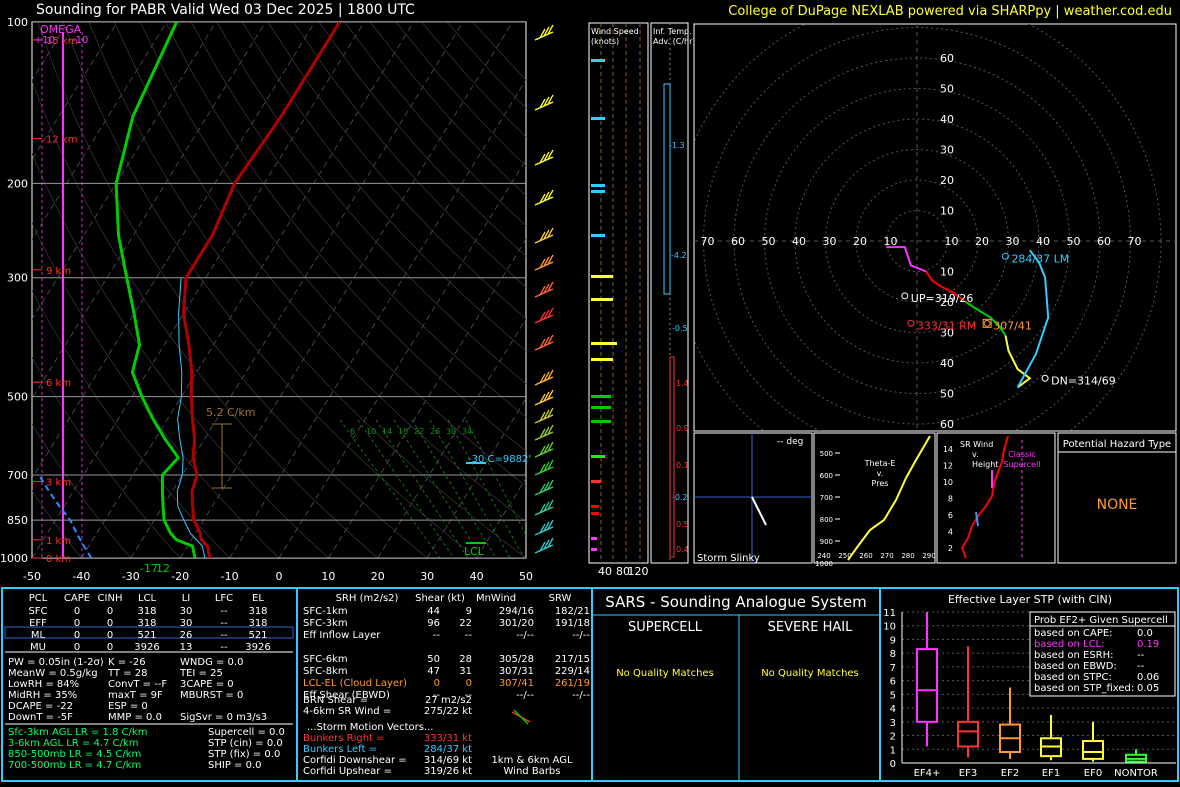 This screenshot has height=787, width=1180. I want to click on stp-legend-label: based on LCL:, so click(1069, 644).